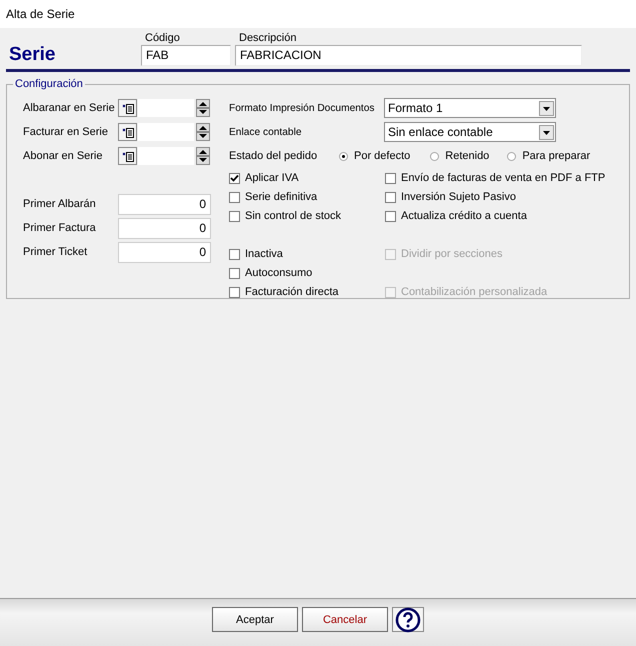  Describe the element at coordinates (255, 619) in the screenshot. I see `dialog-button: Aceptar` at that location.